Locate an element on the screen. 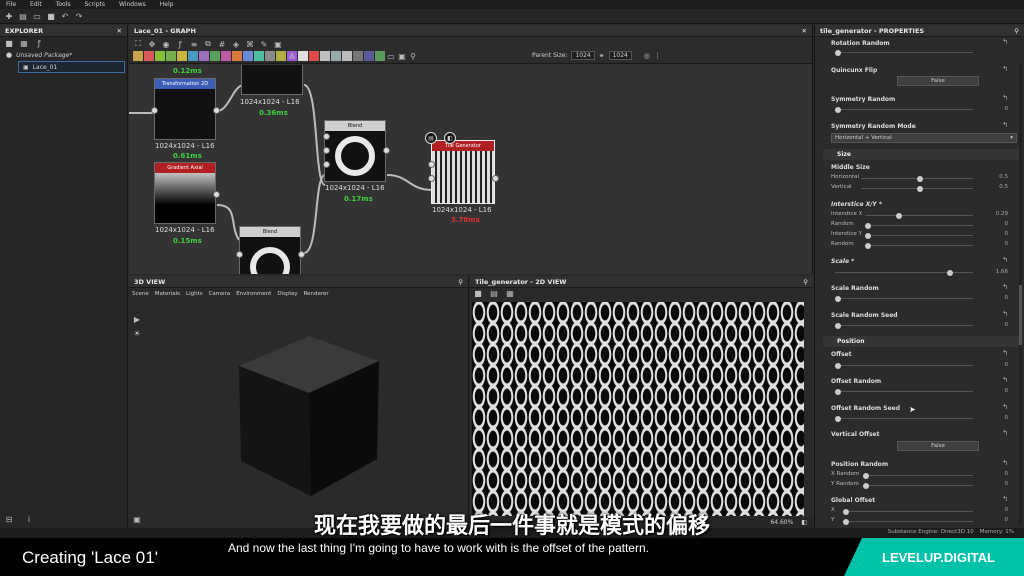  tile-output-port is located at coordinates (495, 178).